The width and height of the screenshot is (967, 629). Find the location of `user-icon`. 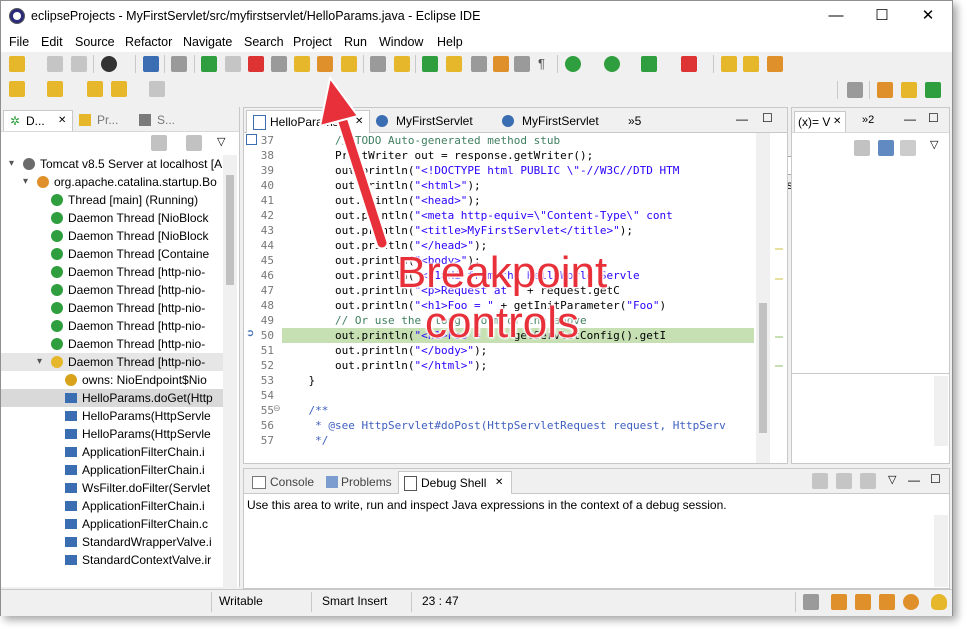

user-icon is located at coordinates (109, 64).